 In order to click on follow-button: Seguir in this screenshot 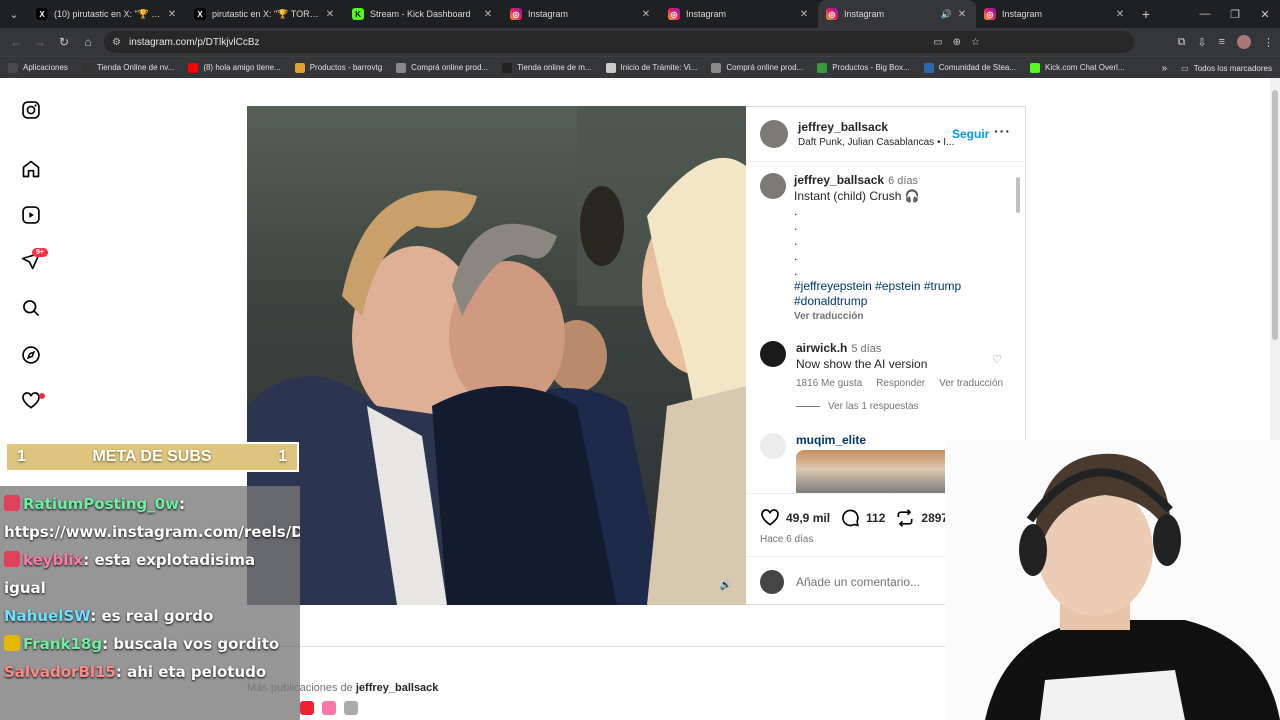, I will do `click(970, 134)`.